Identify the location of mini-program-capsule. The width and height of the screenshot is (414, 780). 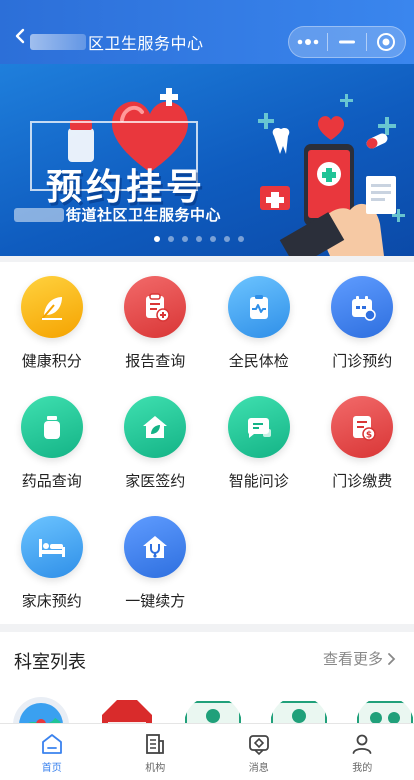
(347, 42).